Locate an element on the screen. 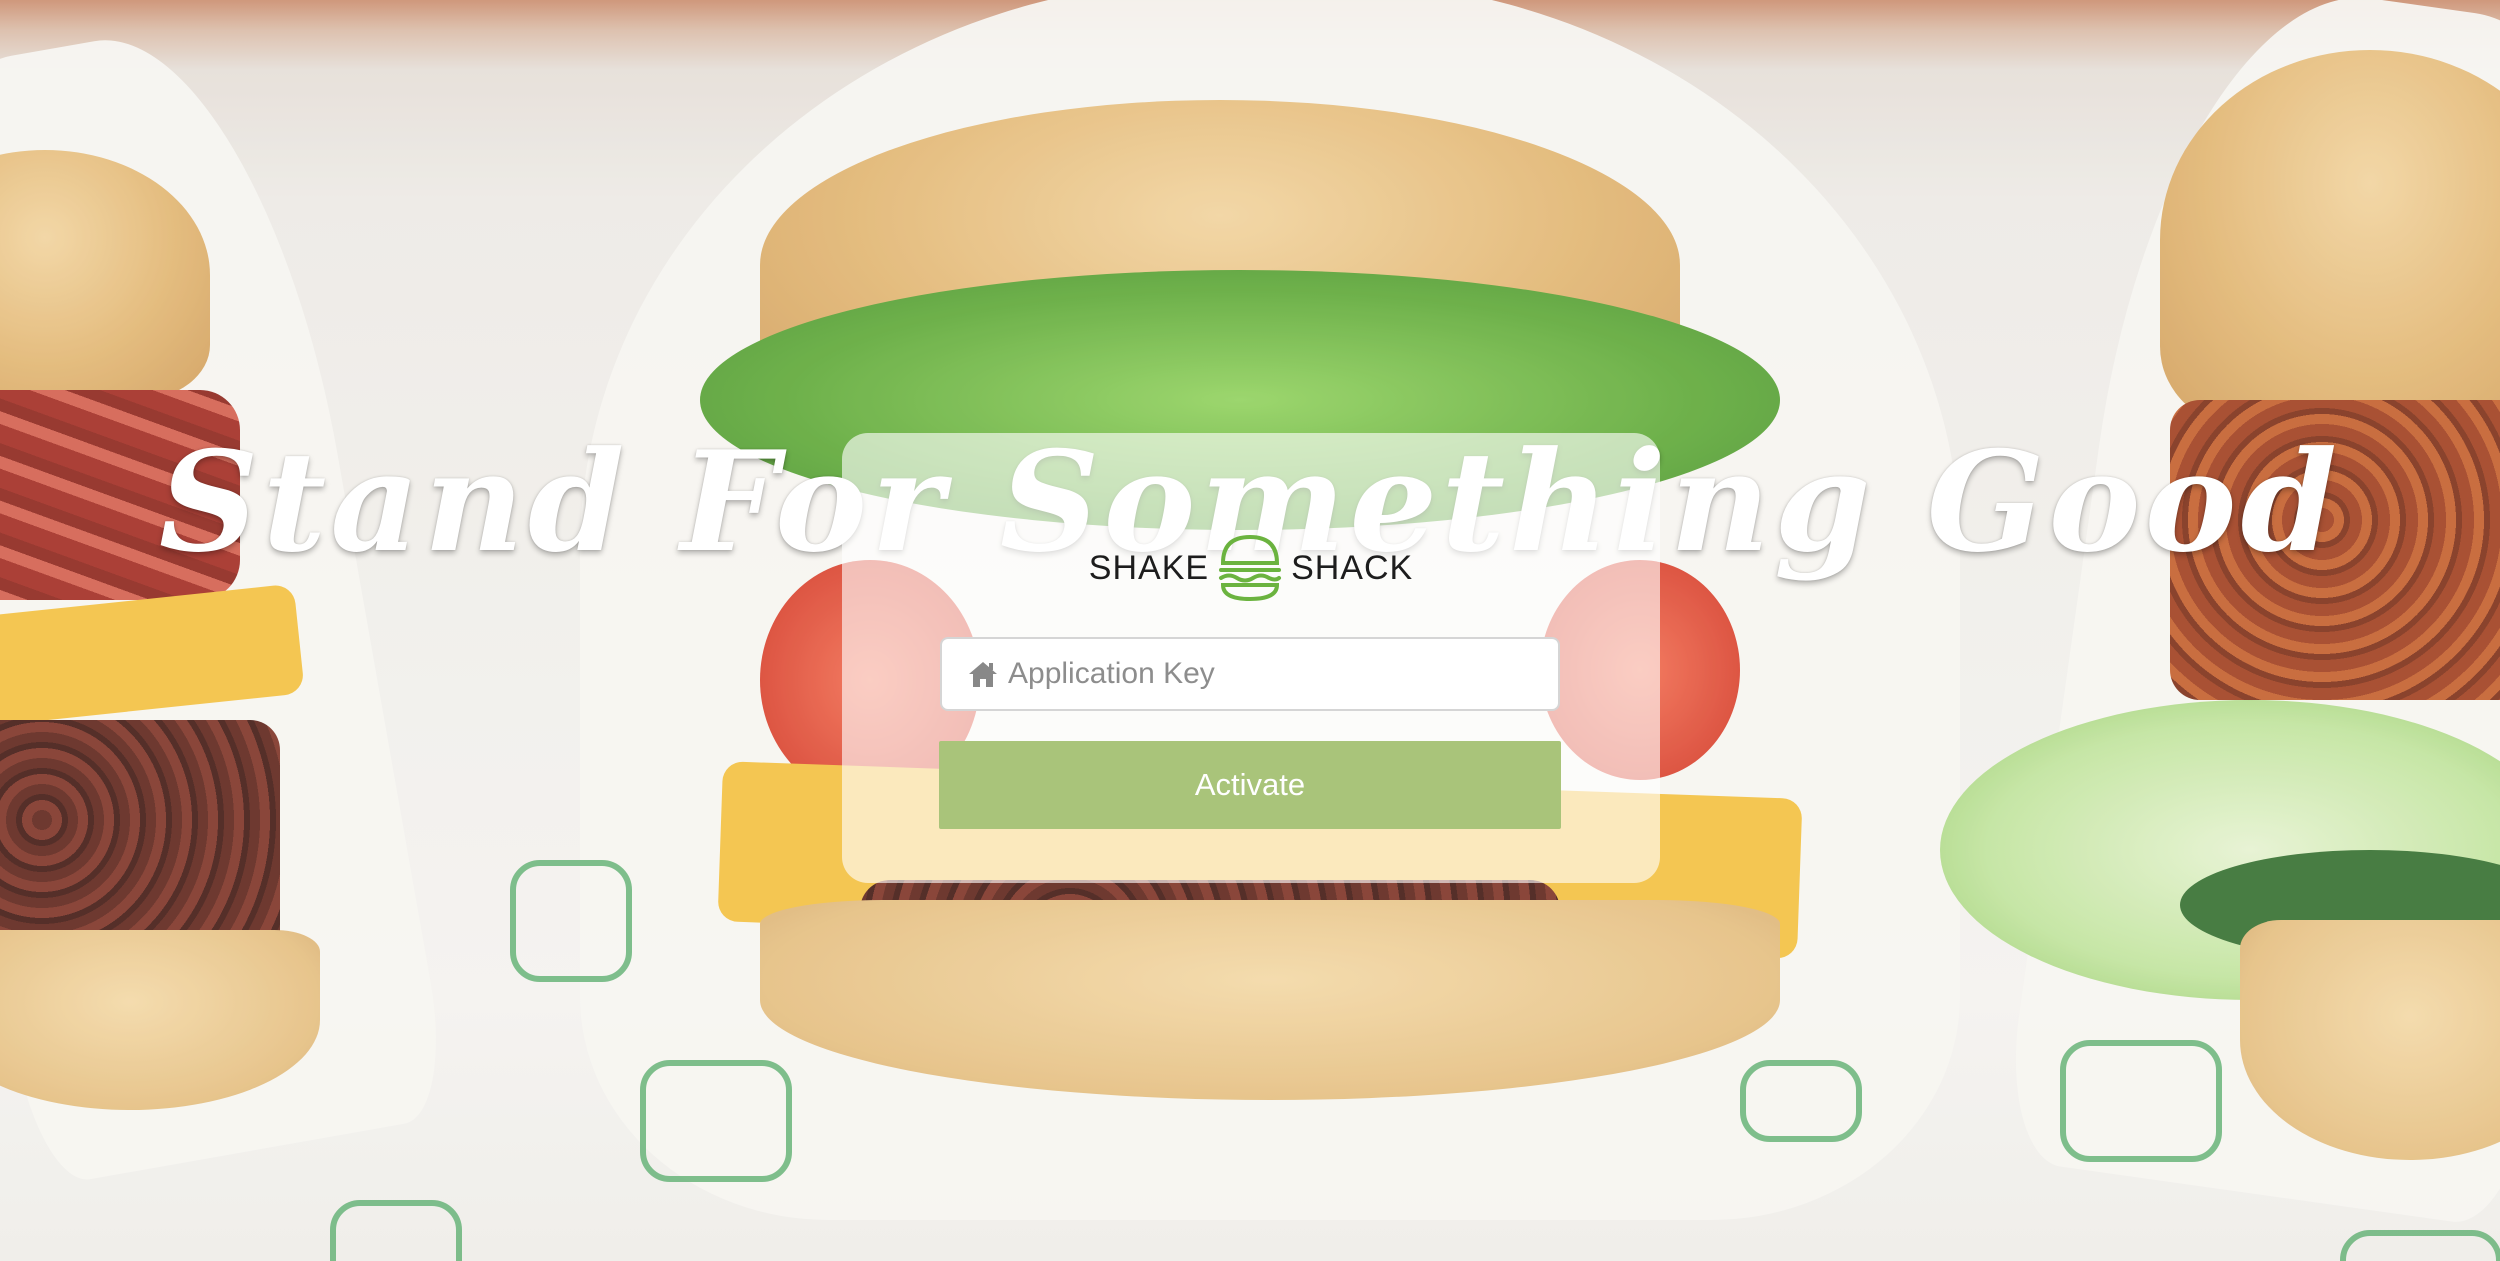 This screenshot has height=1261, width=2500. application-key-input is located at coordinates (1278, 674).